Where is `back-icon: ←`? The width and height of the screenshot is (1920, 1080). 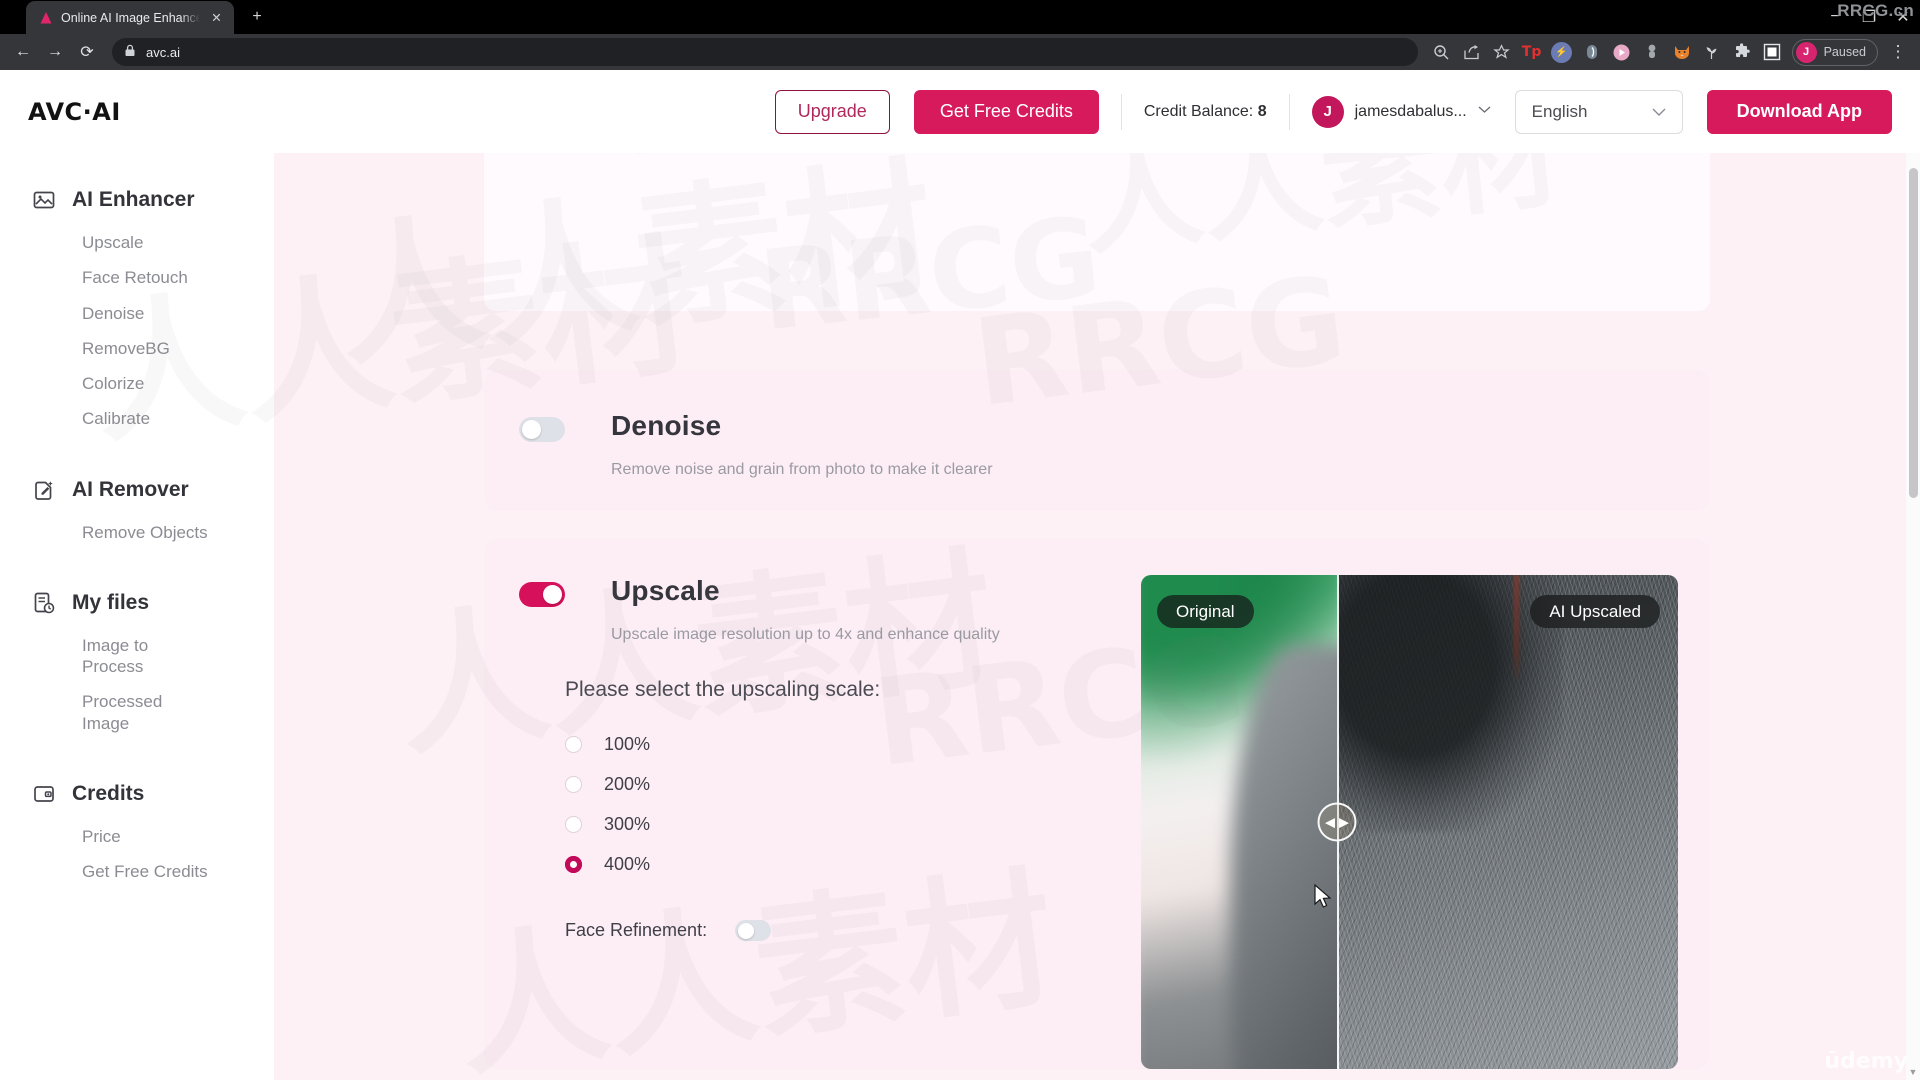 back-icon: ← is located at coordinates (23, 52).